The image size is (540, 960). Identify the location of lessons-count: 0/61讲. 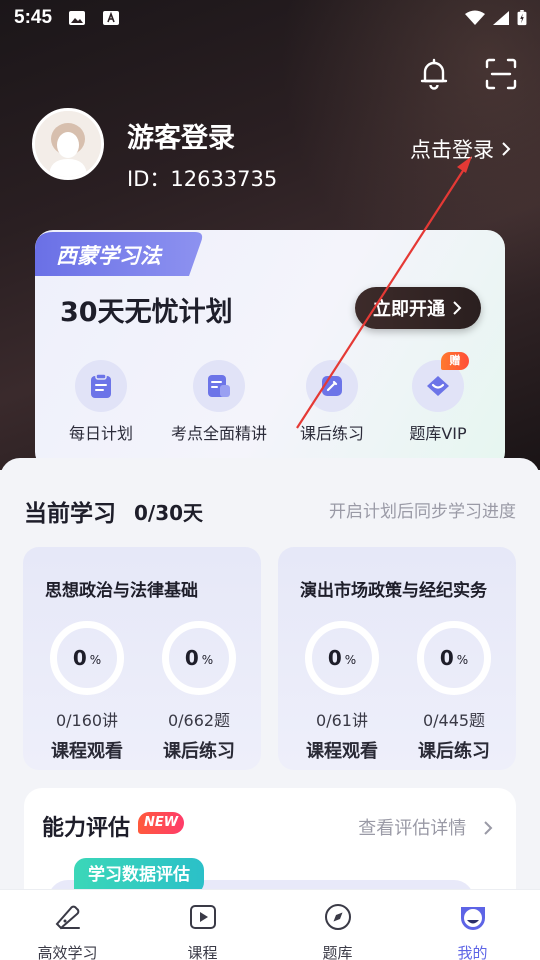
(342, 720).